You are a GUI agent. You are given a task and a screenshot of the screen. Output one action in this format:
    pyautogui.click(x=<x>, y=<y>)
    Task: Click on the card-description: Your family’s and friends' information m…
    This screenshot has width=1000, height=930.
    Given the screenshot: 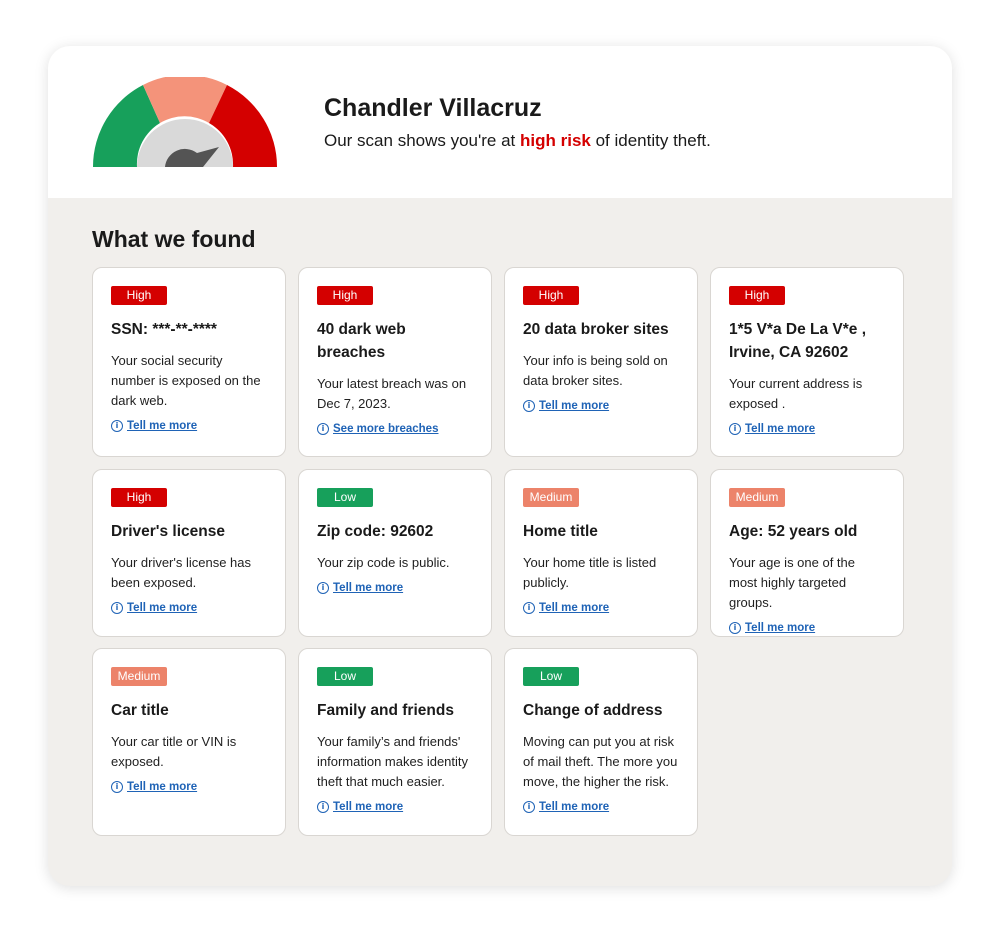 What is the action you would take?
    pyautogui.click(x=393, y=761)
    